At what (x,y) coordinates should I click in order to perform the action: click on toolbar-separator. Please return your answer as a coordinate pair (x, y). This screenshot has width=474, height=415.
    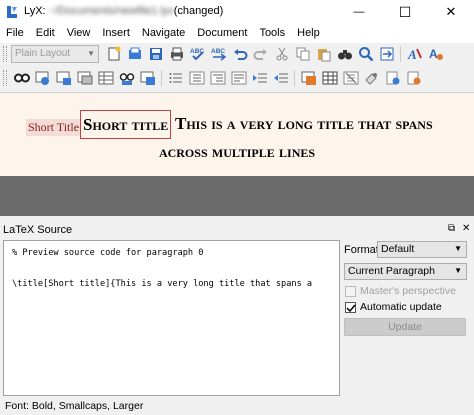
    Looking at the image, I should click on (294, 78).